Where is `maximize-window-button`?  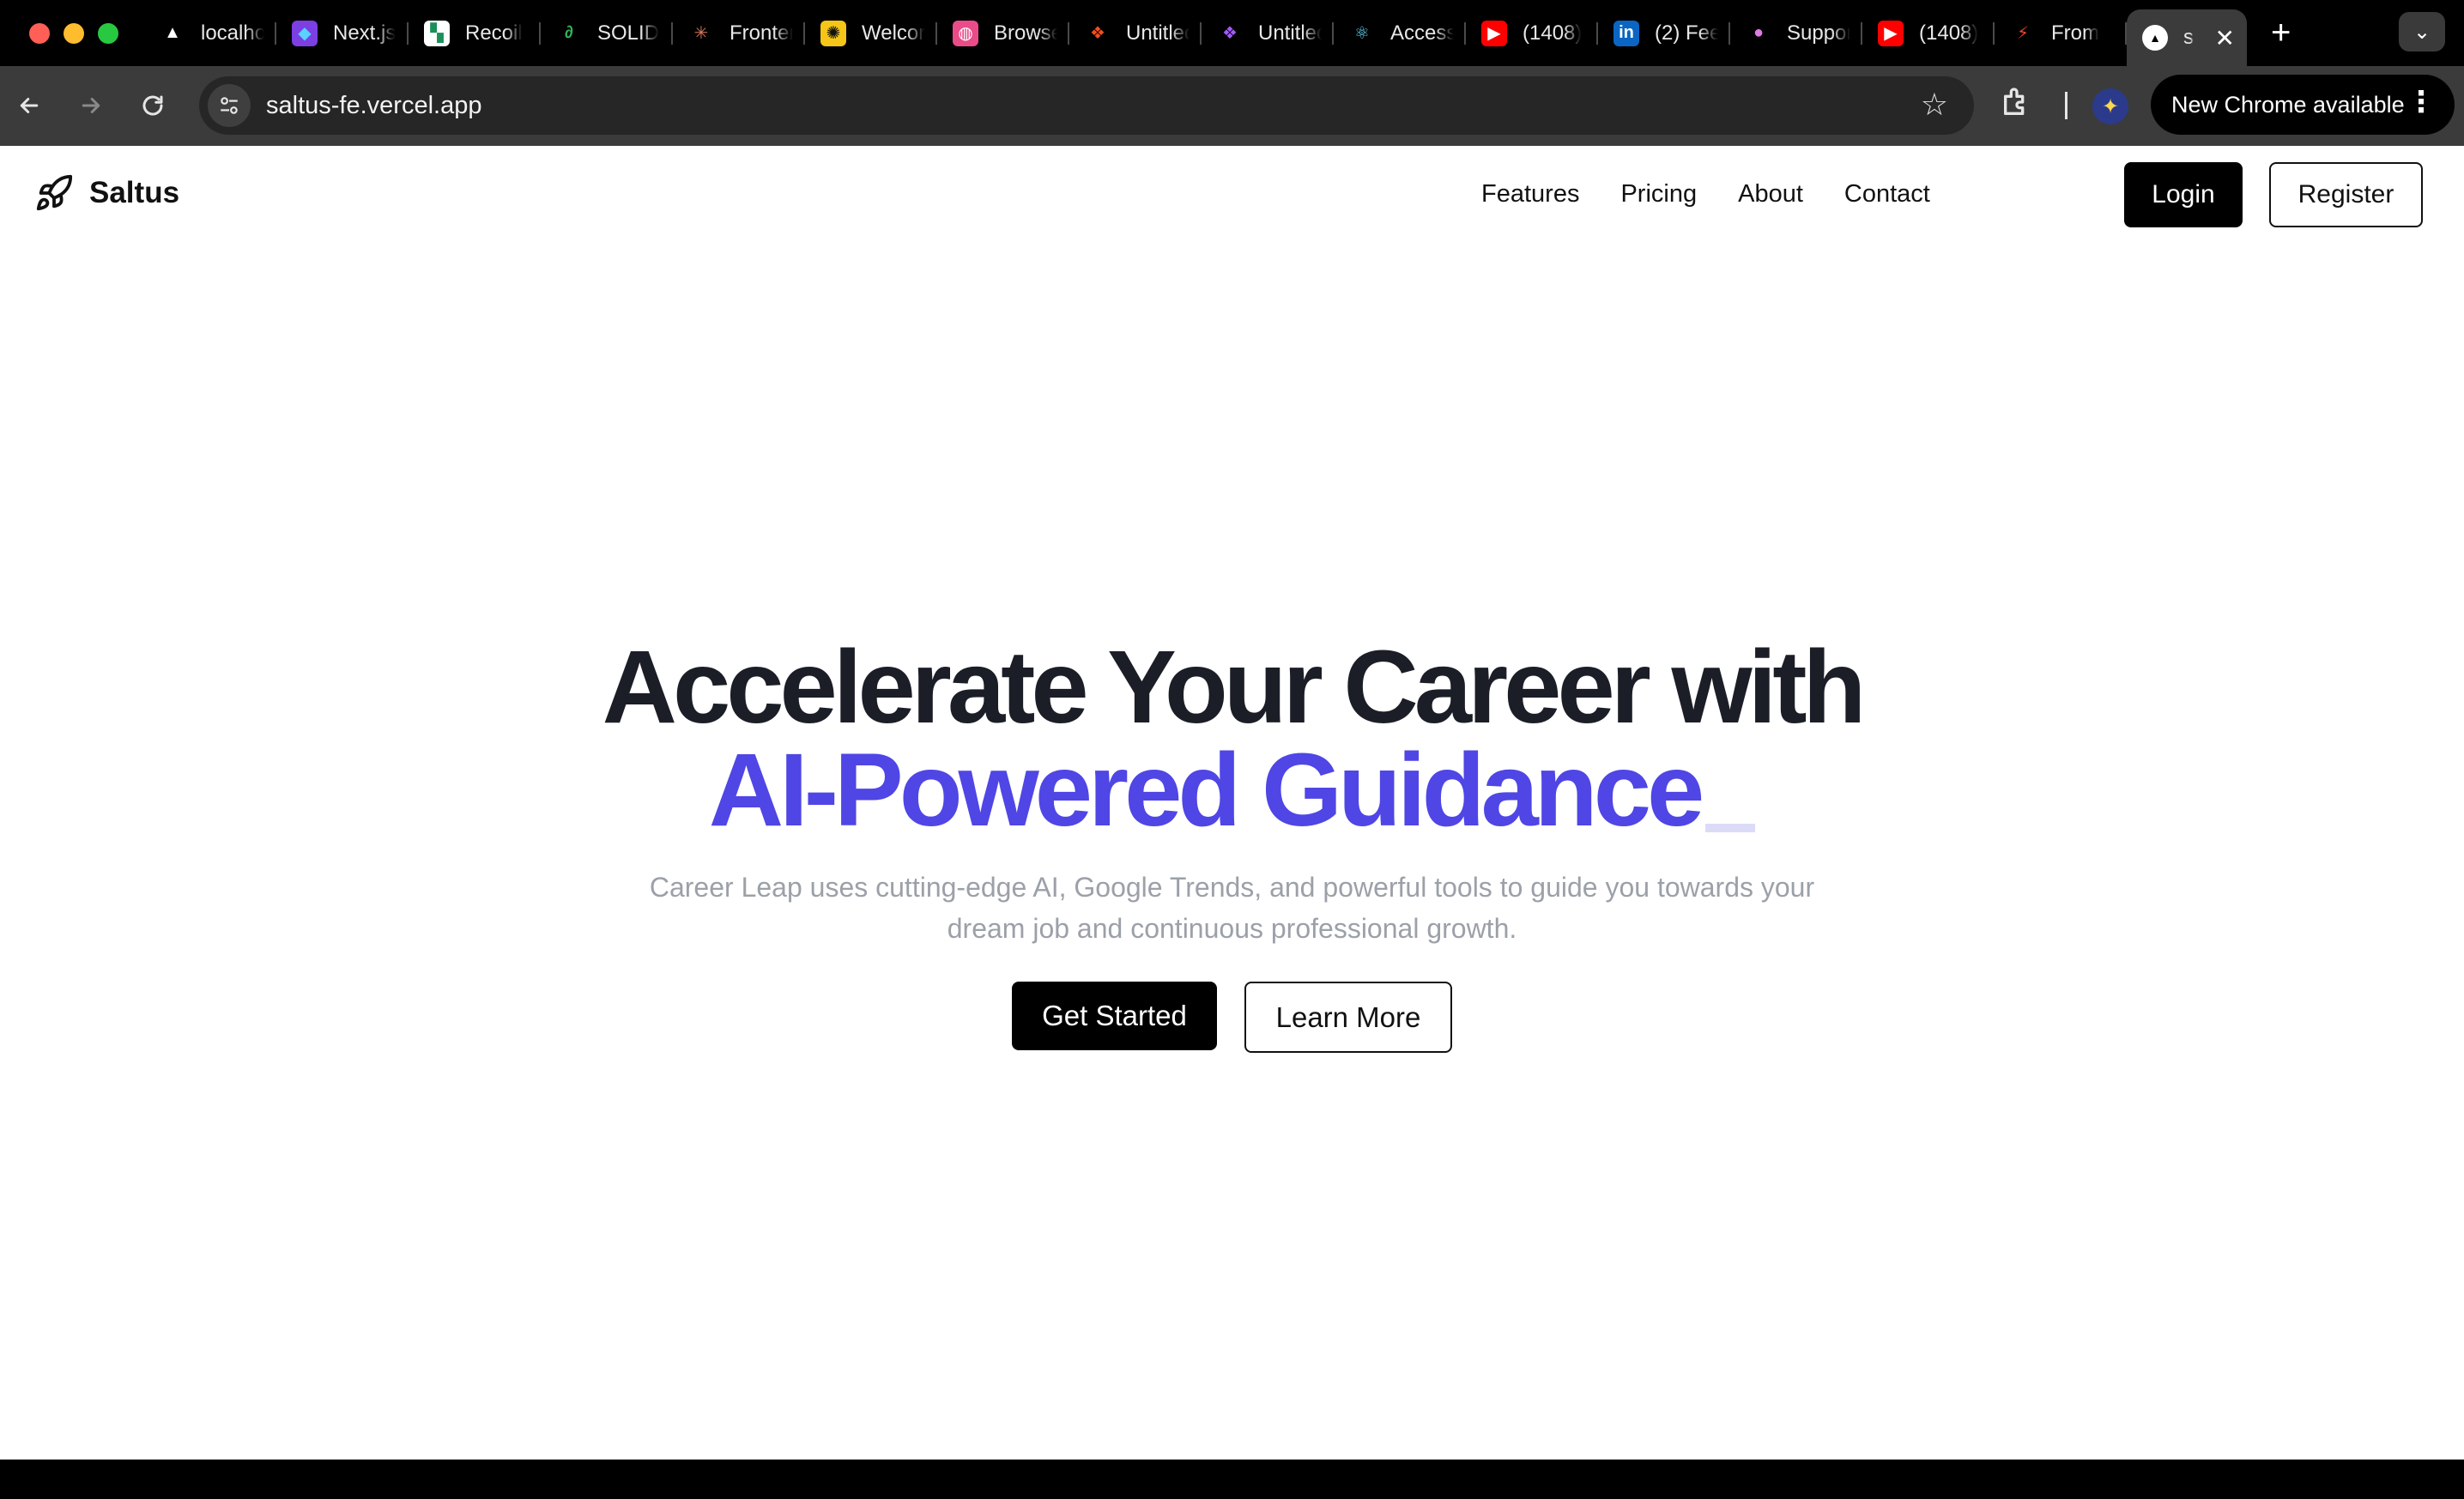 maximize-window-button is located at coordinates (108, 33).